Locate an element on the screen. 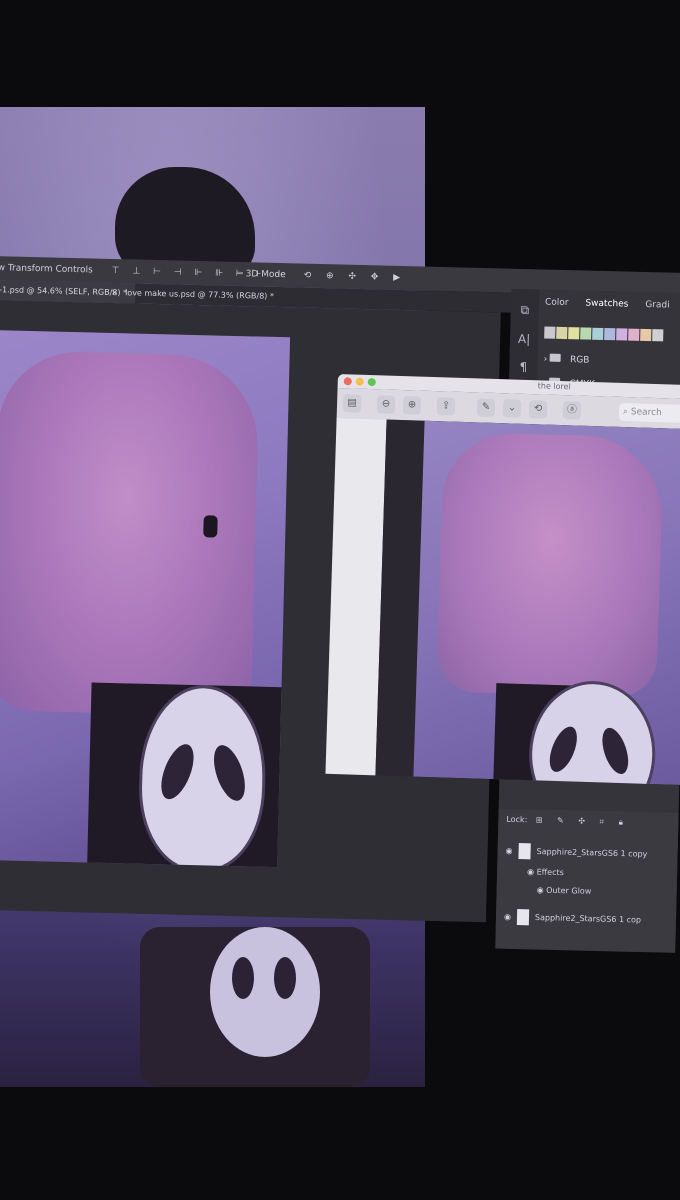  canvas-torso is located at coordinates (130, 533).